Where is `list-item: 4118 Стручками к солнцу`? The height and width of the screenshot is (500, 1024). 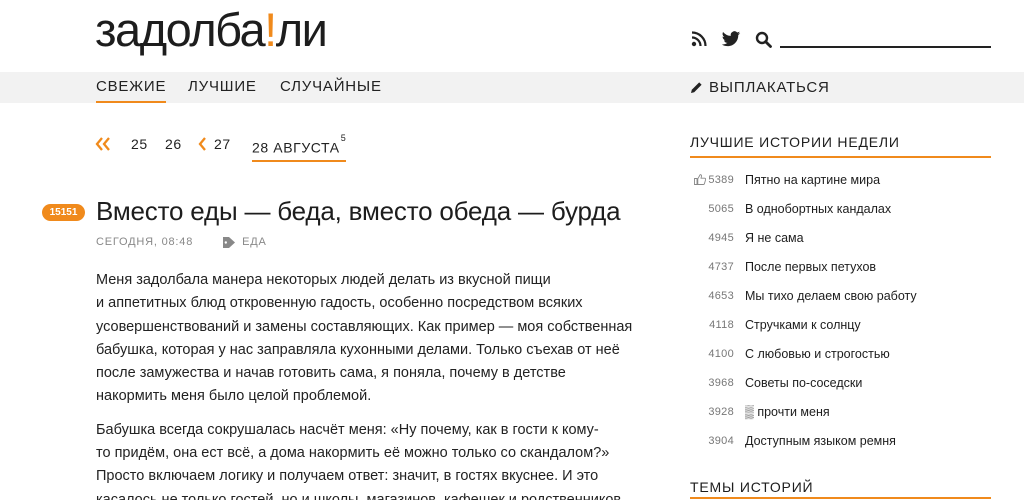 list-item: 4118 Стручками к солнцу is located at coordinates (840, 324).